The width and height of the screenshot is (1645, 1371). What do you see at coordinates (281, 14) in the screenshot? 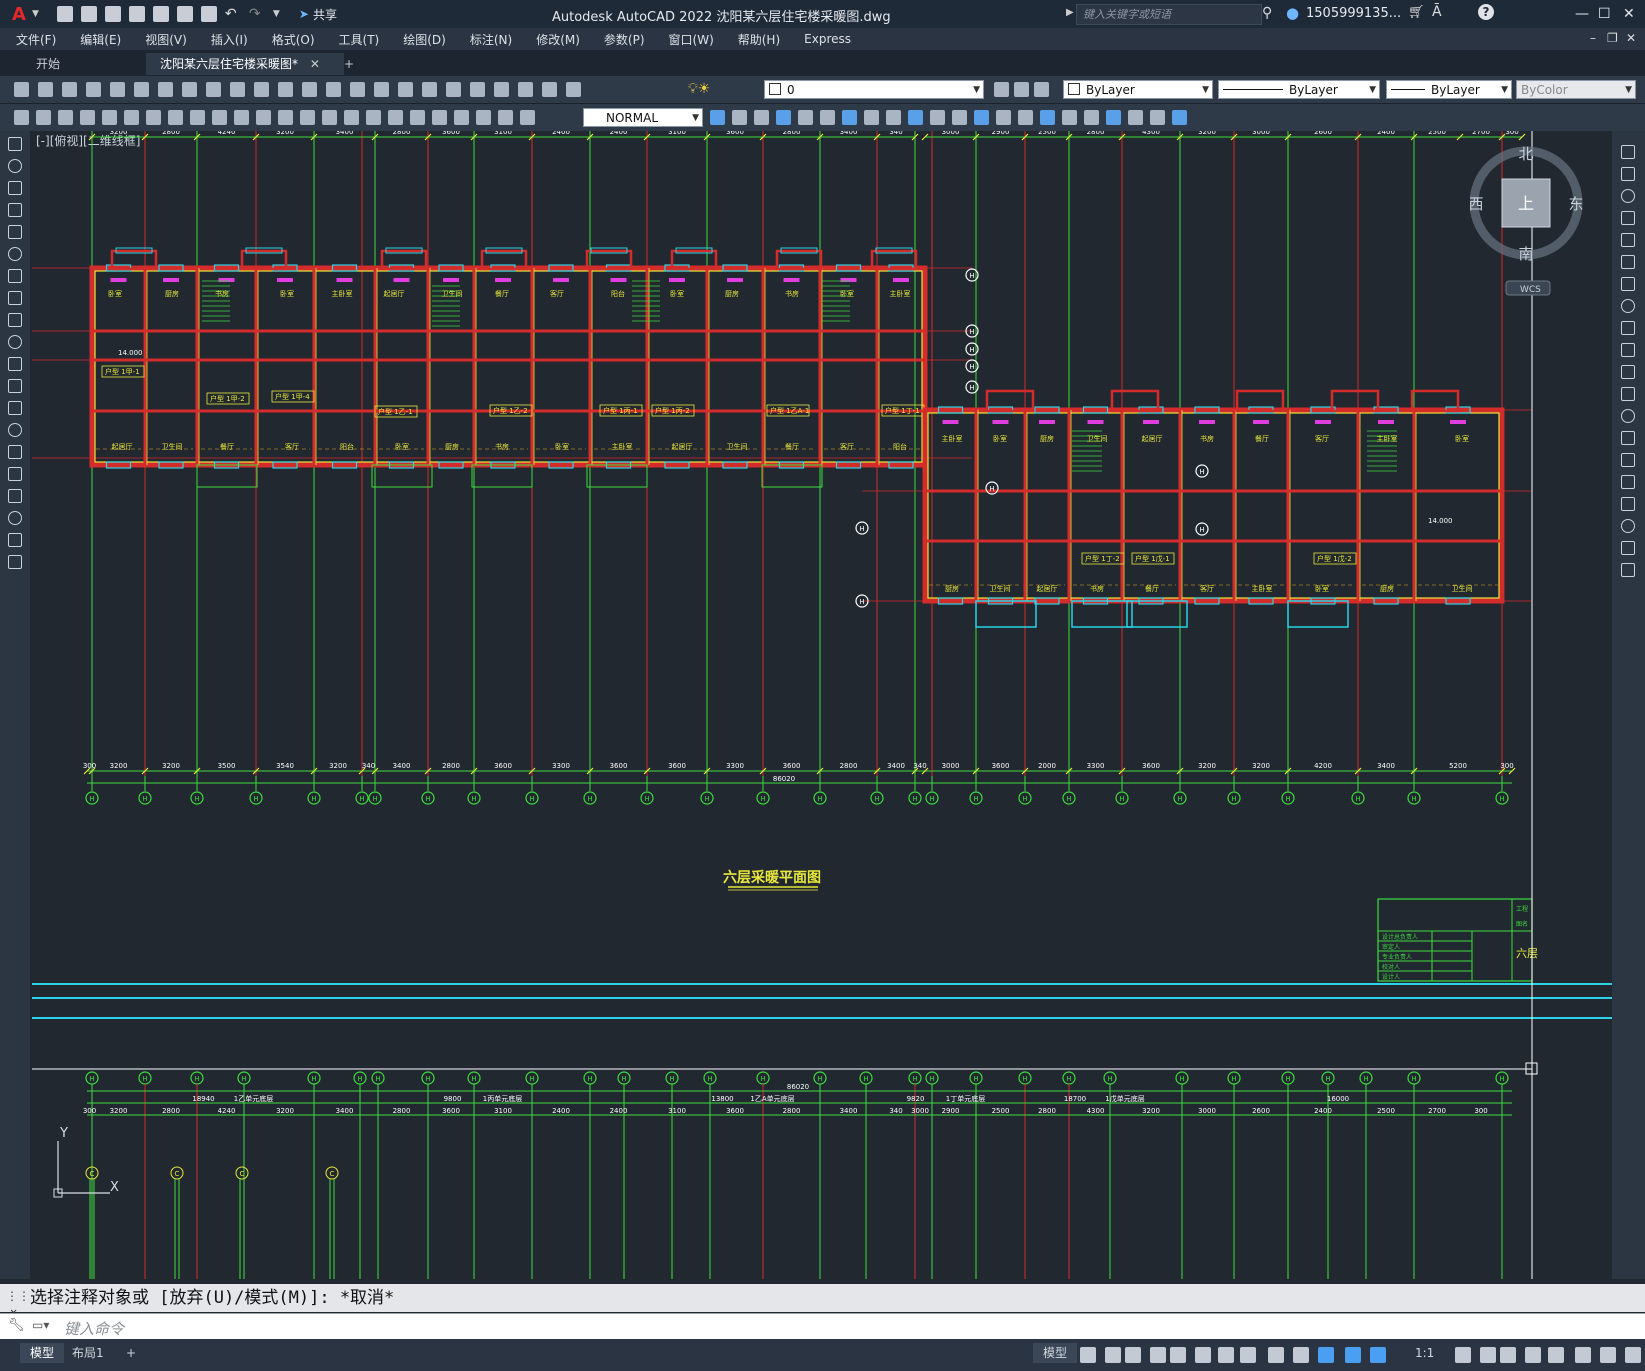
I see `customize-quick-access-icon: ▼` at bounding box center [281, 14].